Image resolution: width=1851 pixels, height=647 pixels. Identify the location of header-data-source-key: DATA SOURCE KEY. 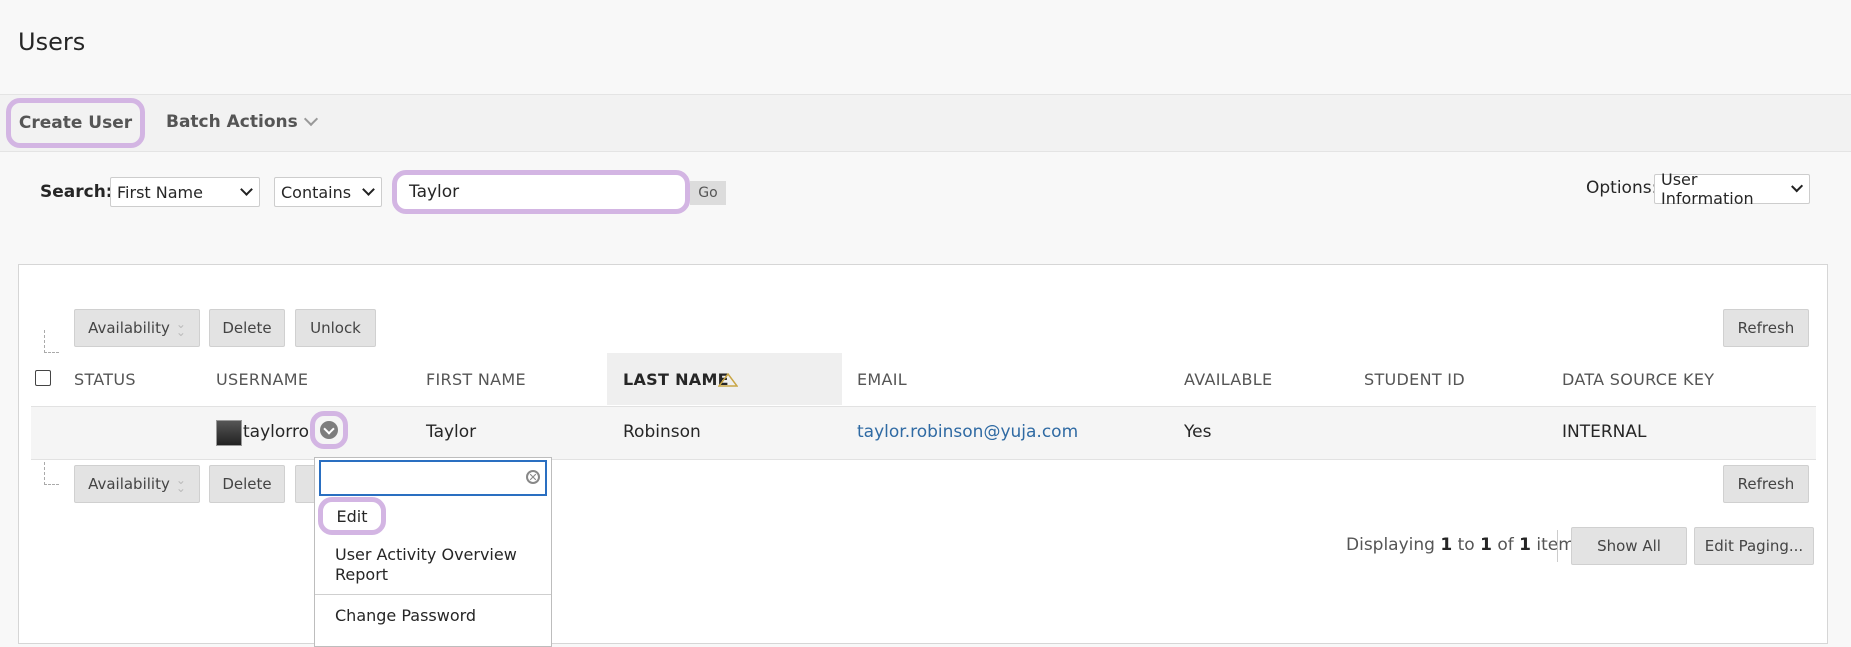
(1638, 379).